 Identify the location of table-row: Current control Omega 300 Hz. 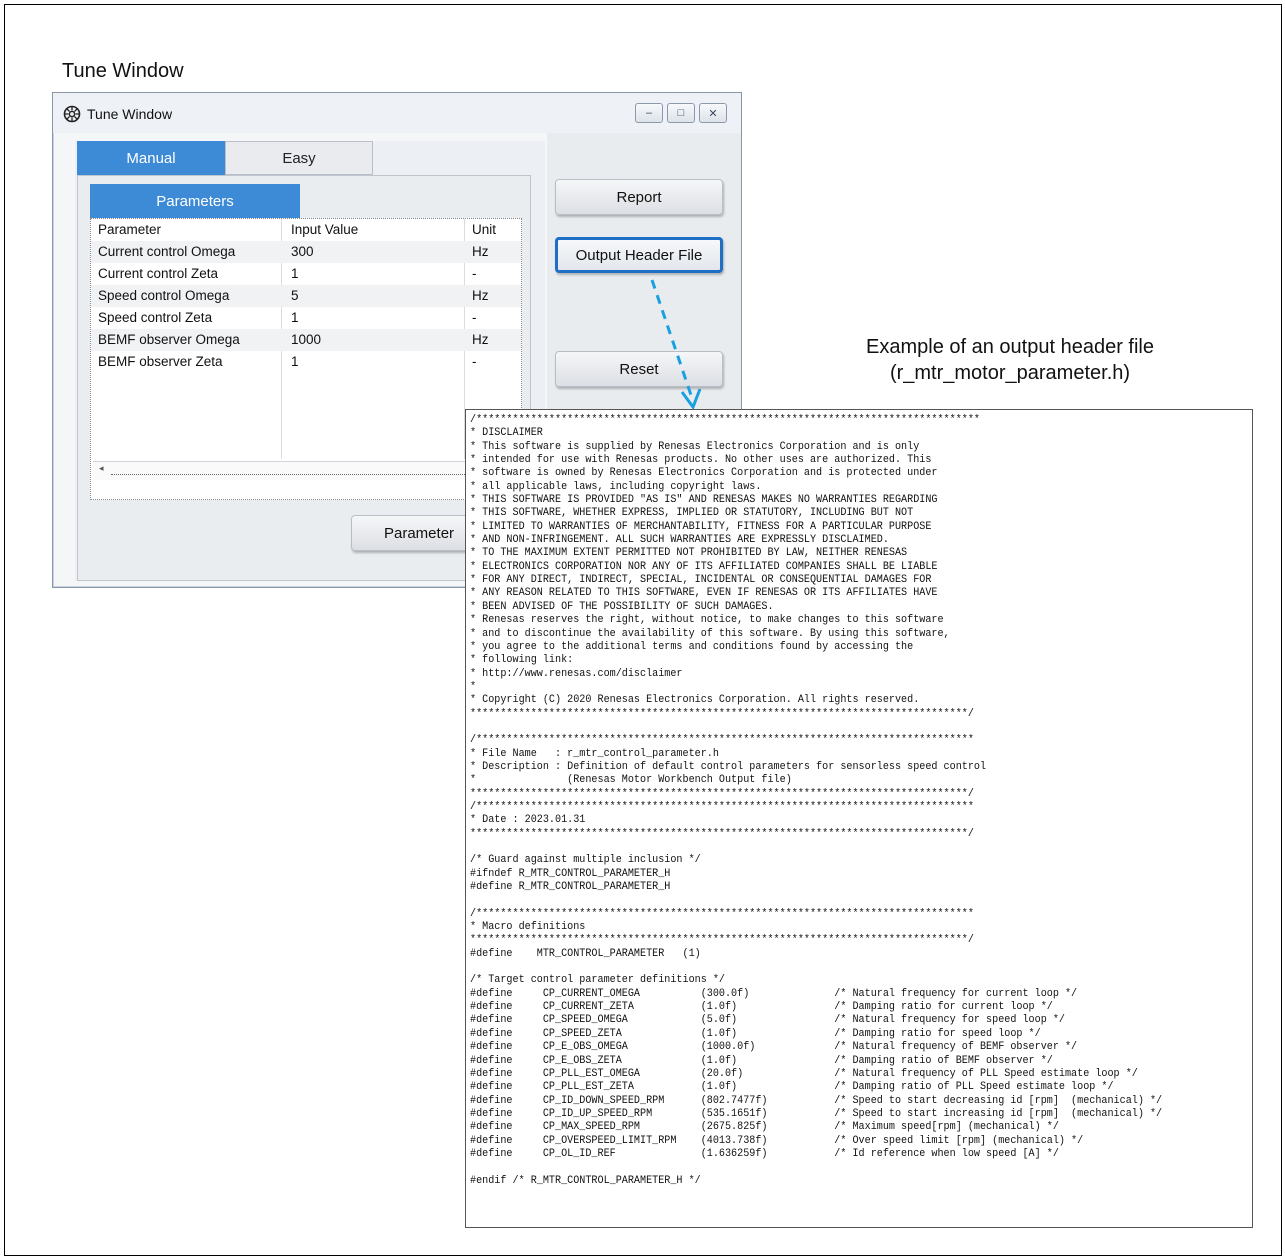
(306, 252).